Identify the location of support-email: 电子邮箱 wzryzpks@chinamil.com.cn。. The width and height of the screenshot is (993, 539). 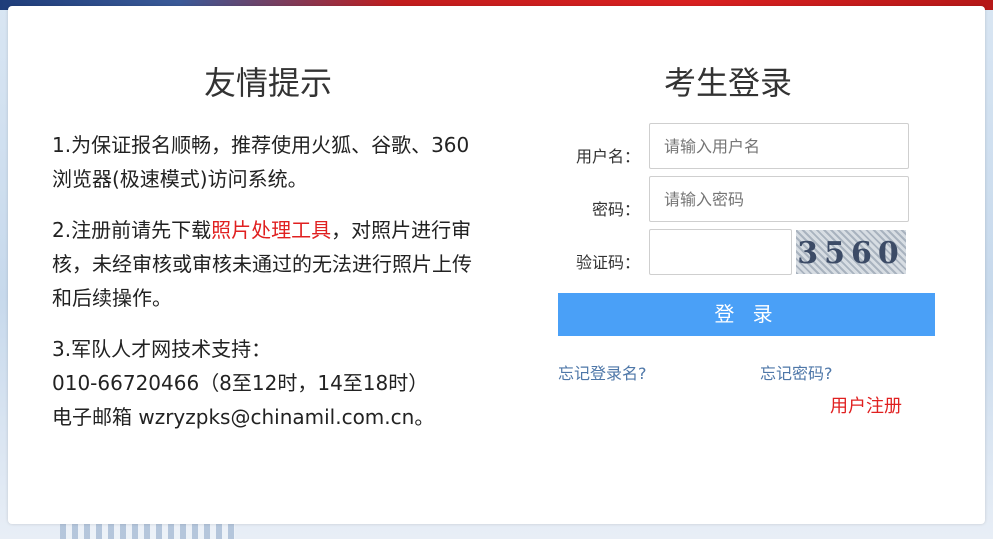
(243, 417).